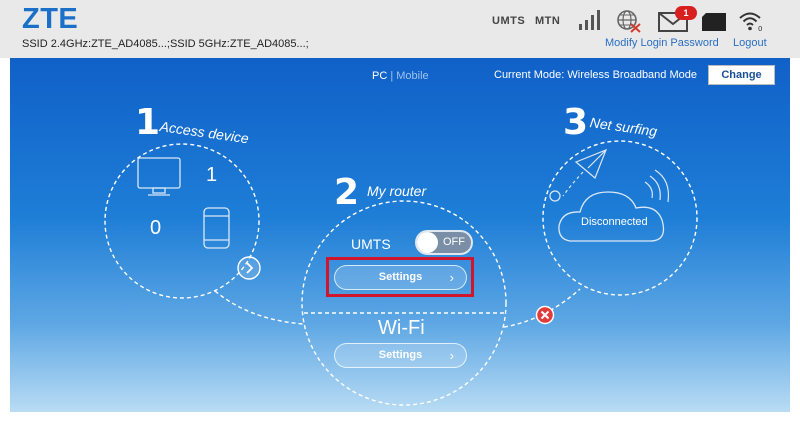 The width and height of the screenshot is (800, 422). What do you see at coordinates (249, 268) in the screenshot?
I see `access-device-arrow-button` at bounding box center [249, 268].